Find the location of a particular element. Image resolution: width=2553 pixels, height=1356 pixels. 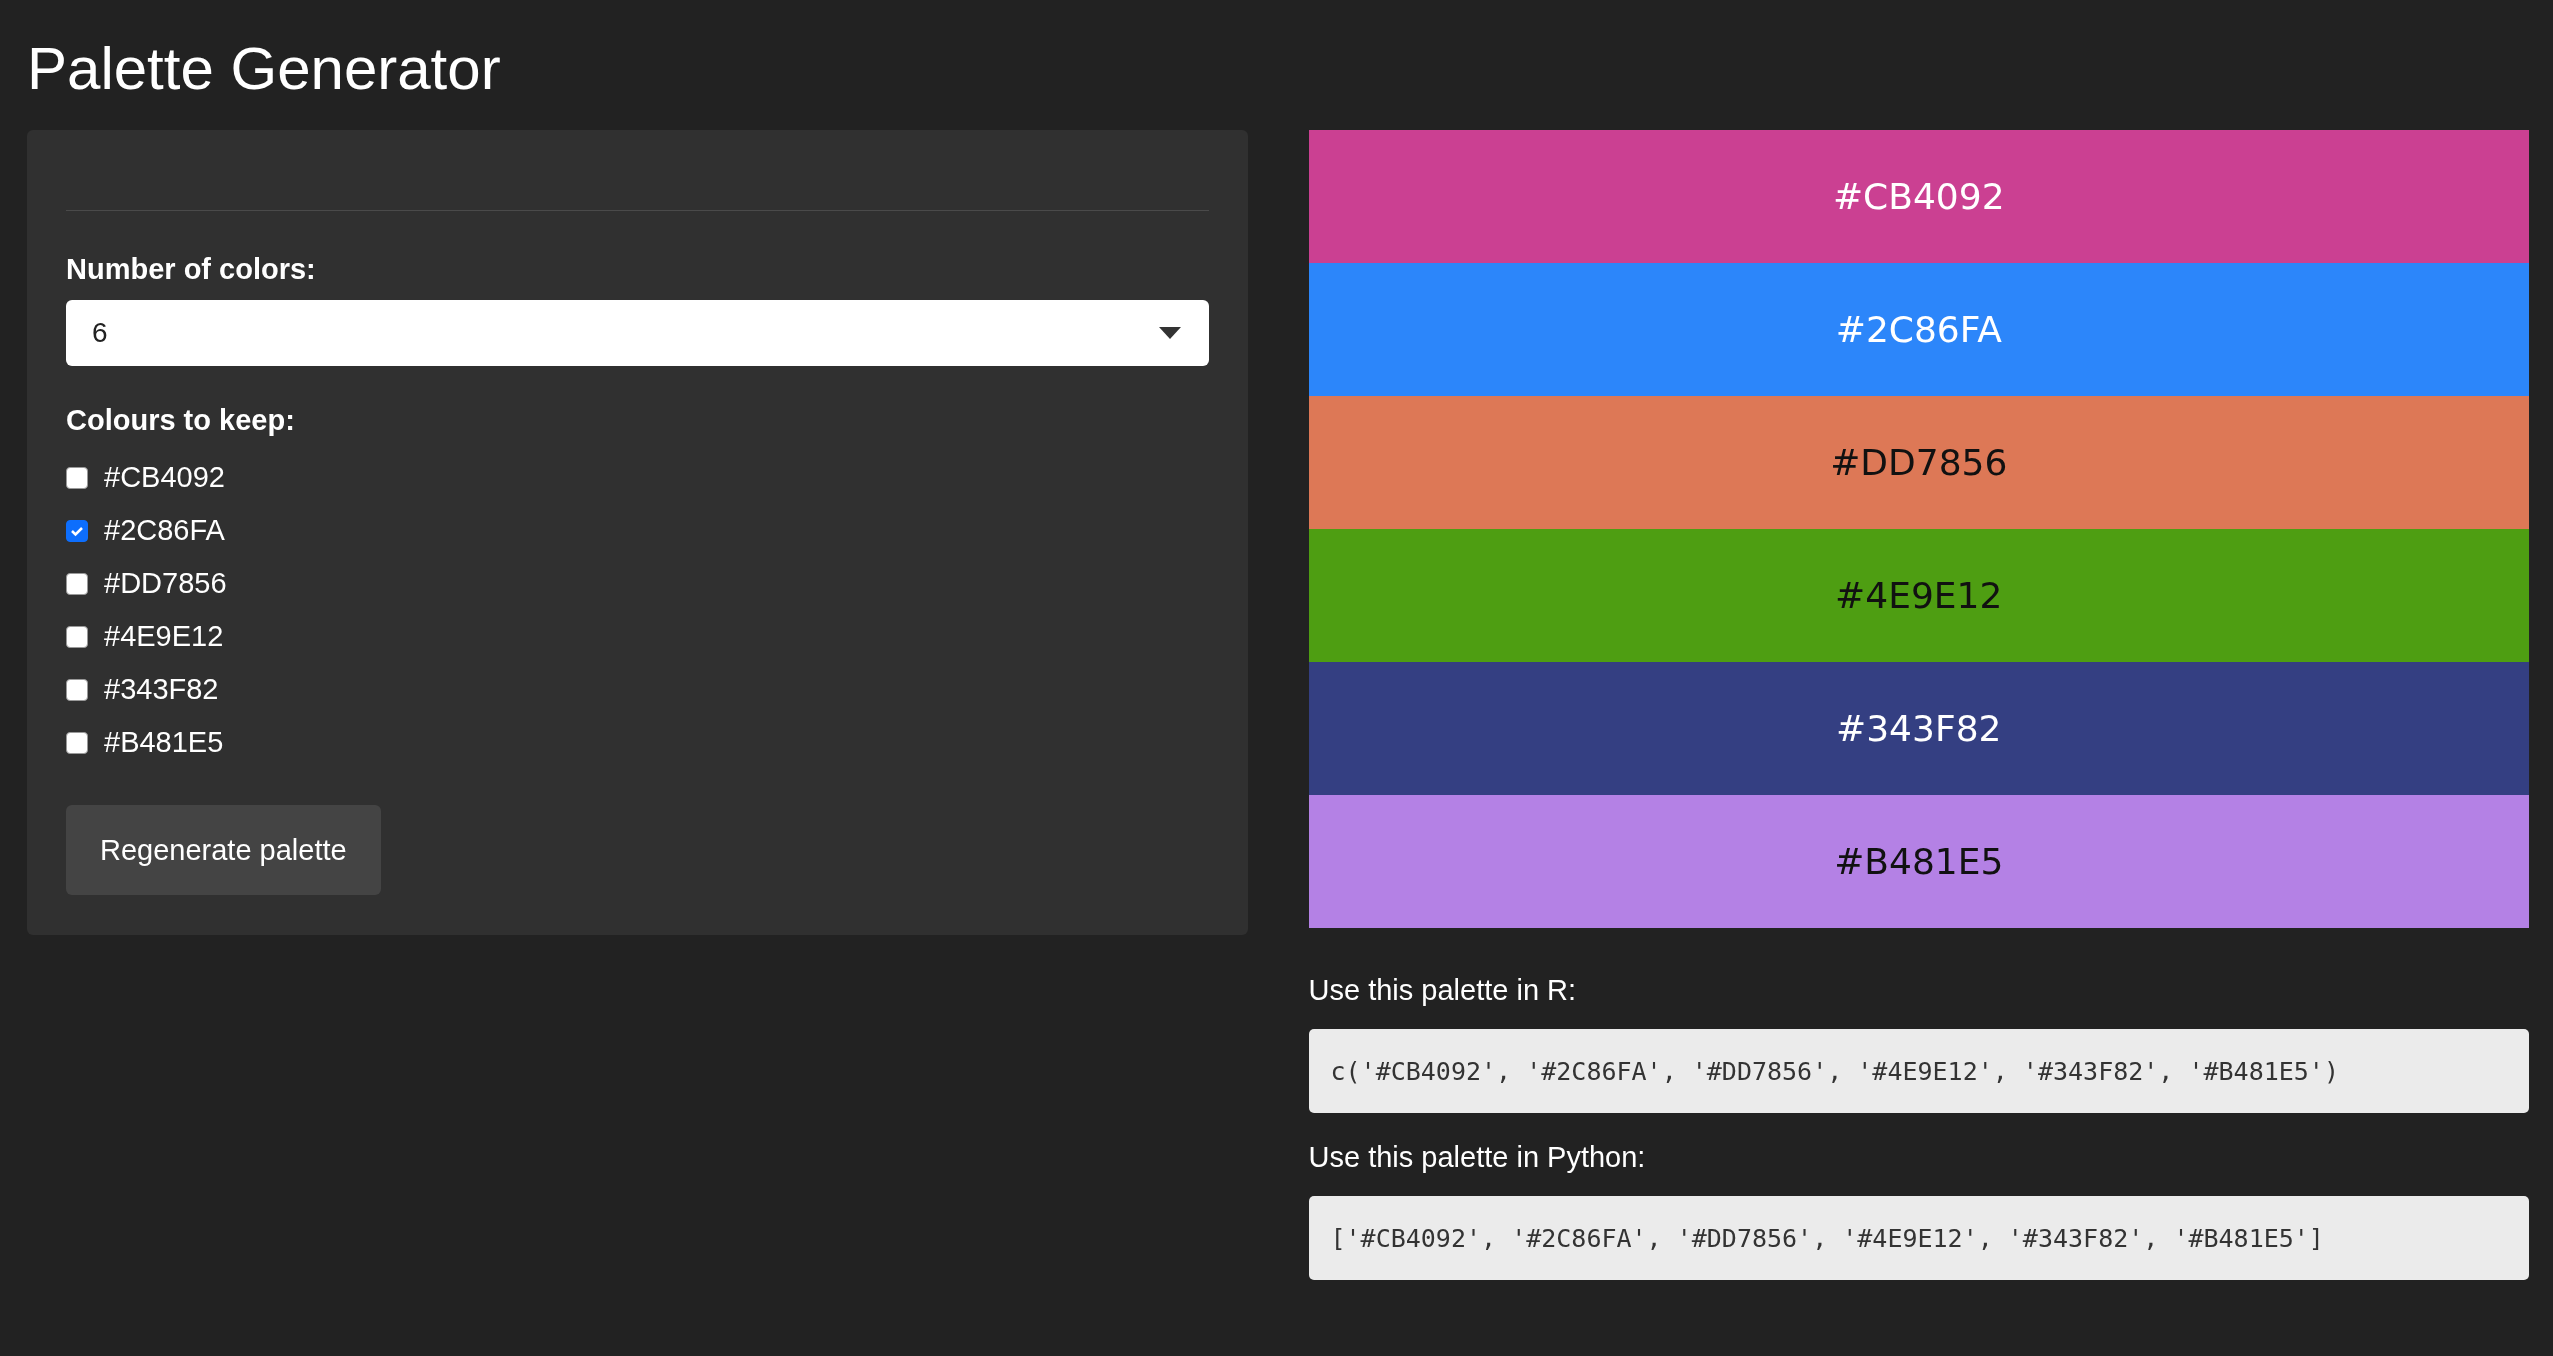

keep-label: Colours to keep: is located at coordinates (181, 420).